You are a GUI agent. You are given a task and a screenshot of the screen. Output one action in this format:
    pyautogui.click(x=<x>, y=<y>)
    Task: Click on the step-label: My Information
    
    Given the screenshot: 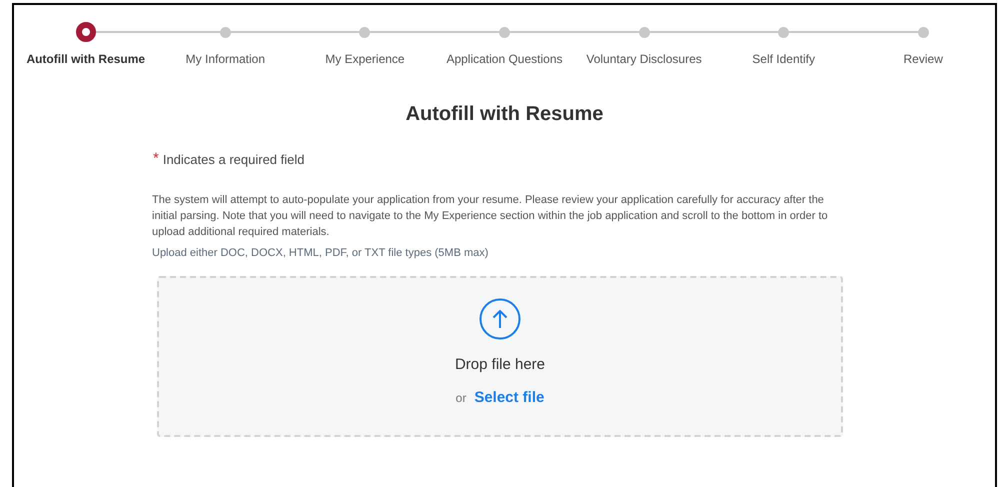 What is the action you would take?
    pyautogui.click(x=225, y=59)
    